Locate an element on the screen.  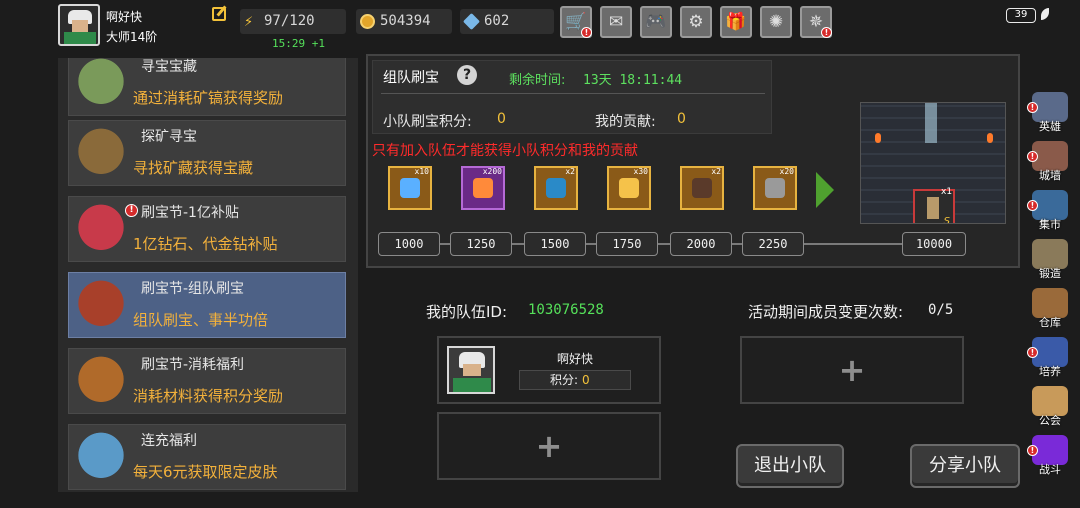
reward-slot: x30 is located at coordinates (629, 188).